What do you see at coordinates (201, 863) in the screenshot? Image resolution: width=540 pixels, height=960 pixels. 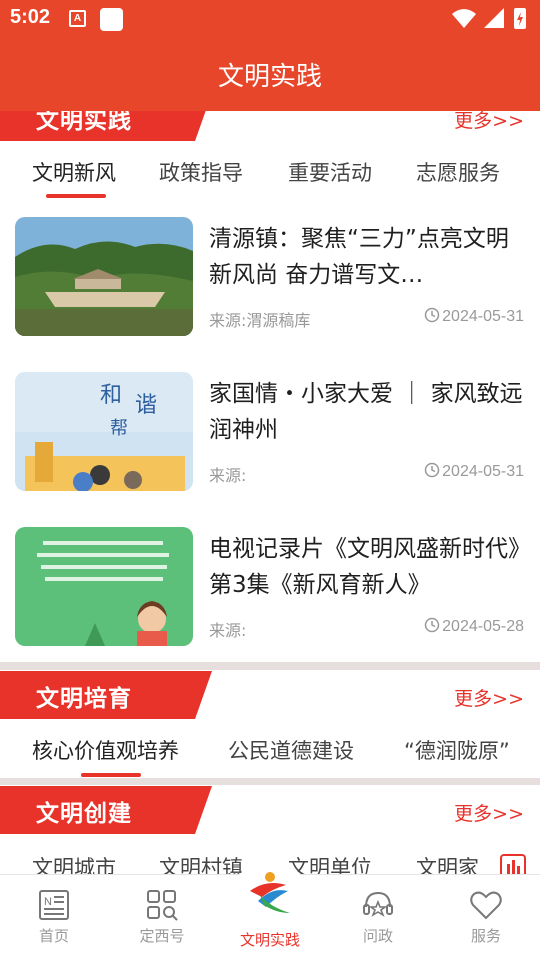 I see `tab-civilized-village: 文明村镇` at bounding box center [201, 863].